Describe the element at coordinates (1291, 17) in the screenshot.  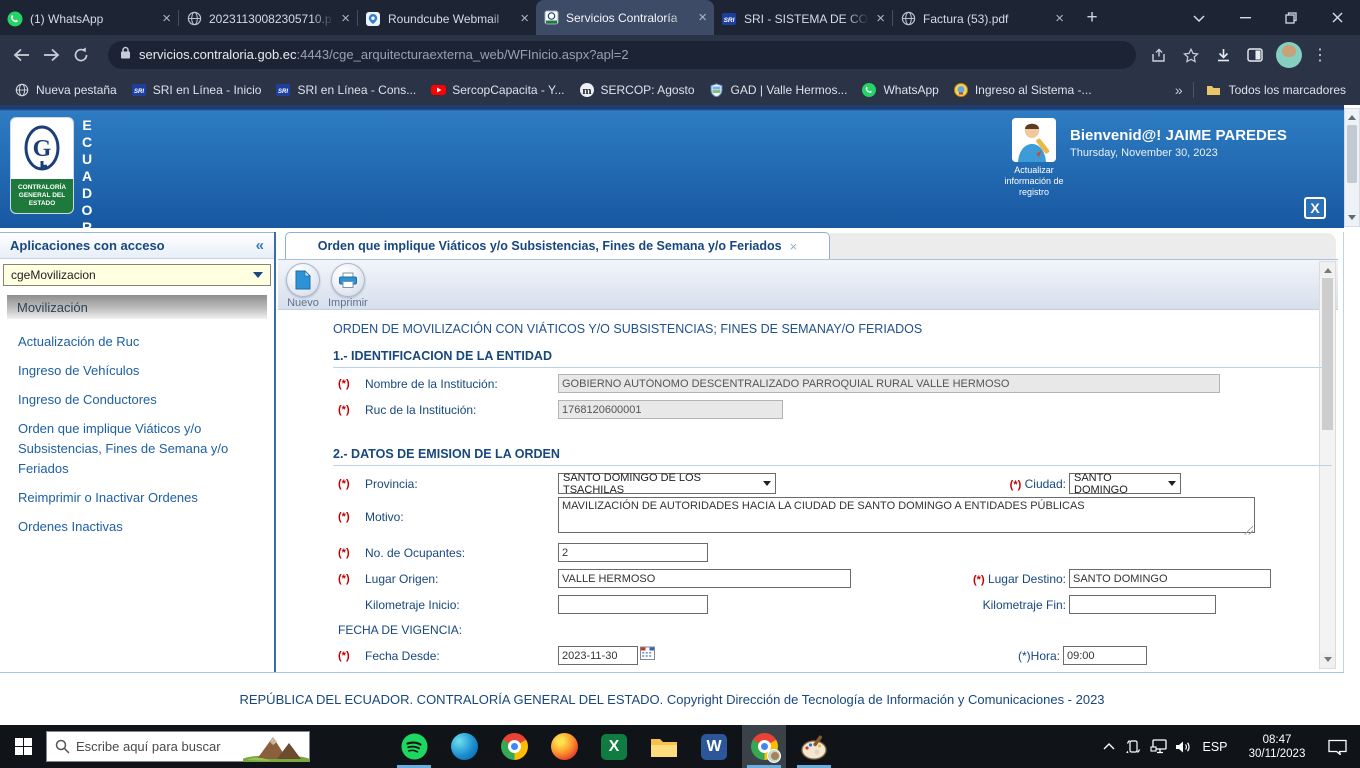
I see `restore-button` at that location.